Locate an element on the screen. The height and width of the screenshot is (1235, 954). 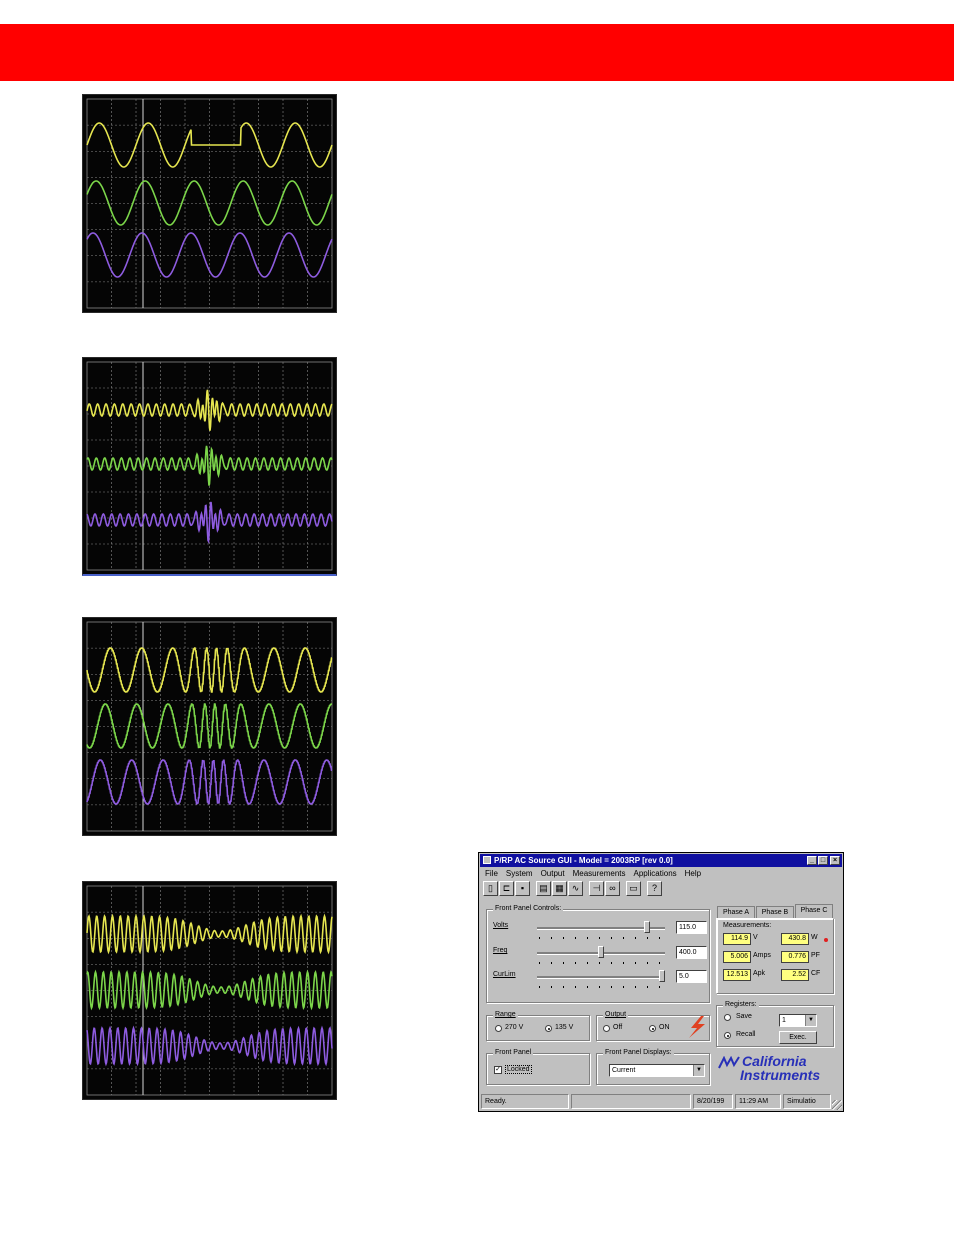
menu-file: File is located at coordinates (491, 873).